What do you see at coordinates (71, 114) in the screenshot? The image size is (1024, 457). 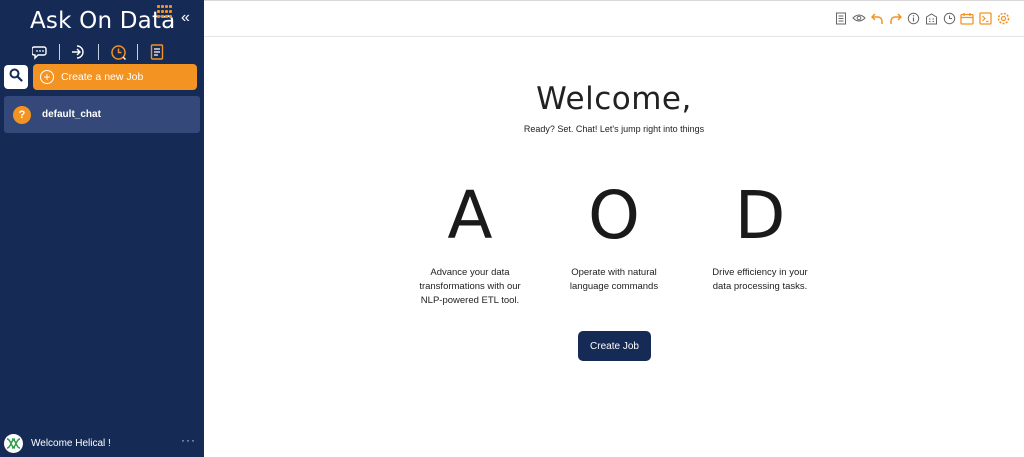 I see `chat-item-label: default_chat` at bounding box center [71, 114].